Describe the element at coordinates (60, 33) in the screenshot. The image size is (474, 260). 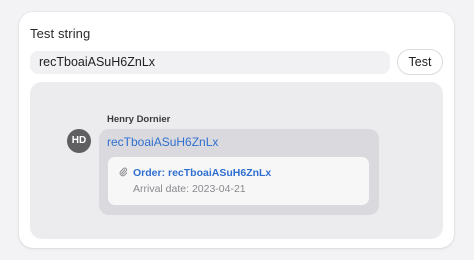
I see `test-string-label: Test string` at that location.